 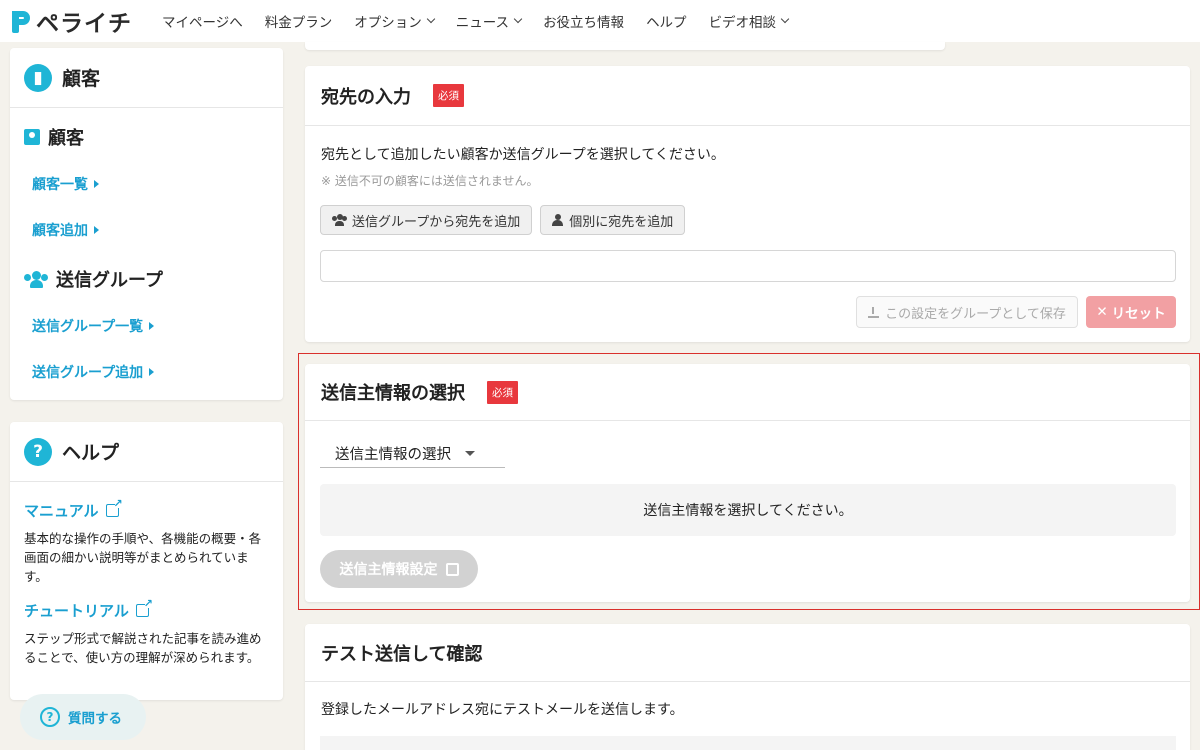 I want to click on nav-item-label: オプション, so click(x=388, y=23).